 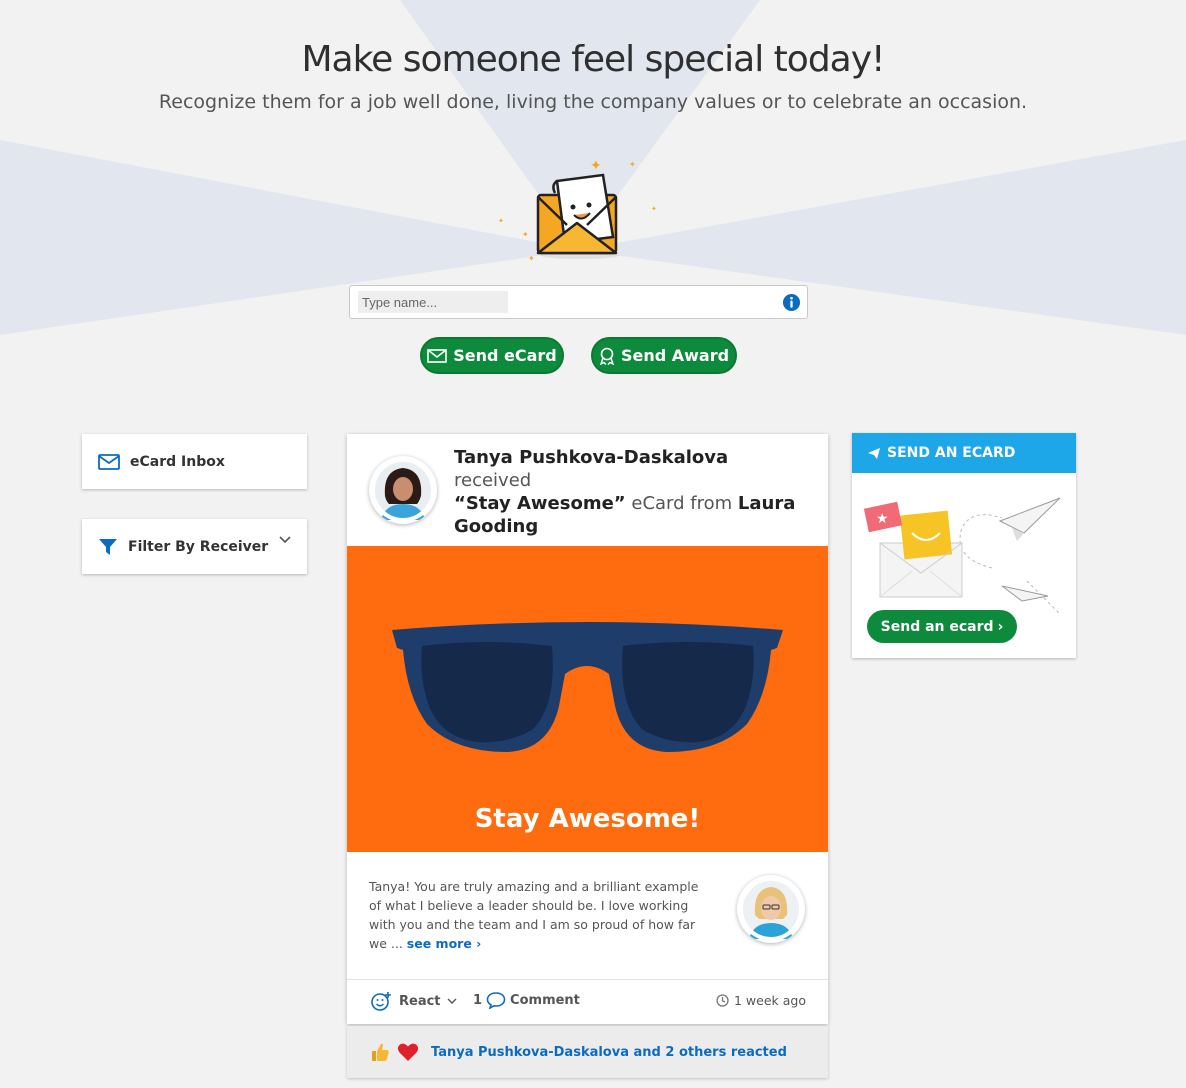 What do you see at coordinates (937, 626) in the screenshot?
I see `send-an-ecard-label: Send an ecard` at bounding box center [937, 626].